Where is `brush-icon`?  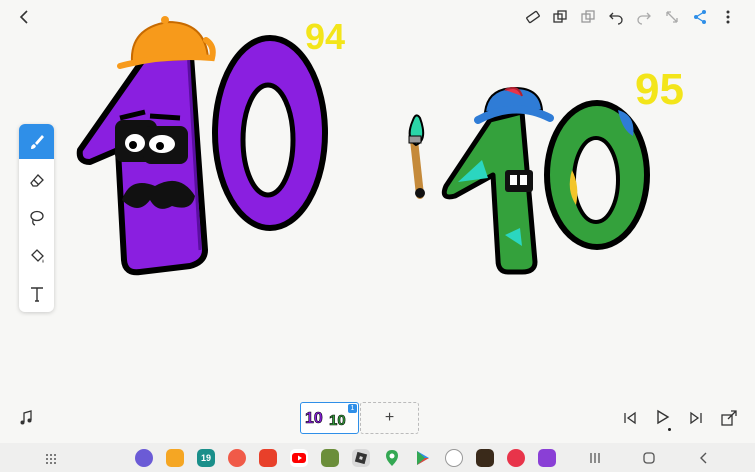
brush-icon is located at coordinates (37, 141).